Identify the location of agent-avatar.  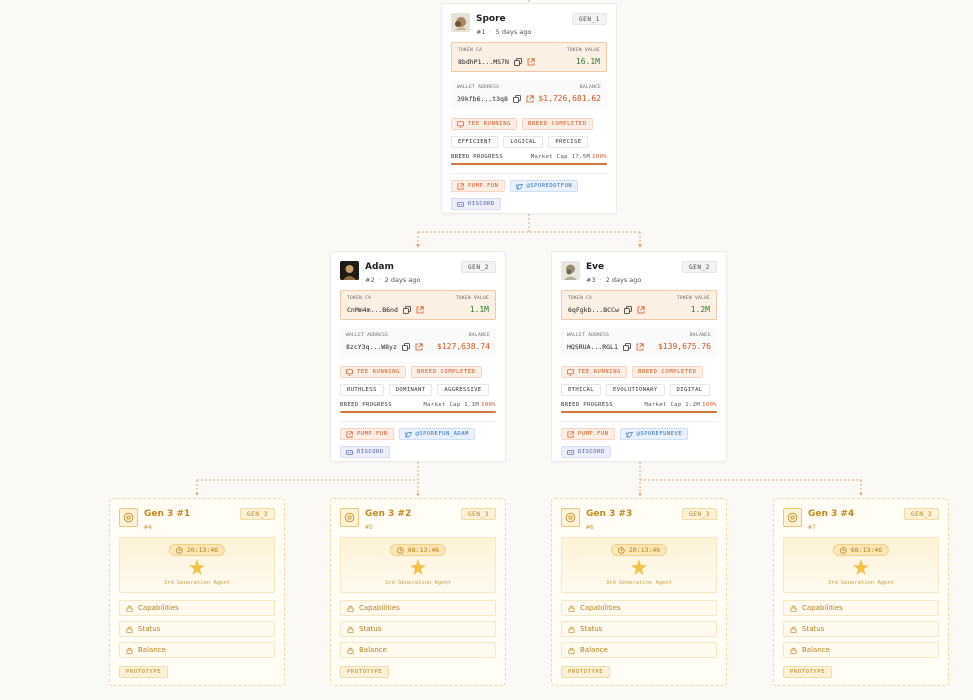
(349, 270).